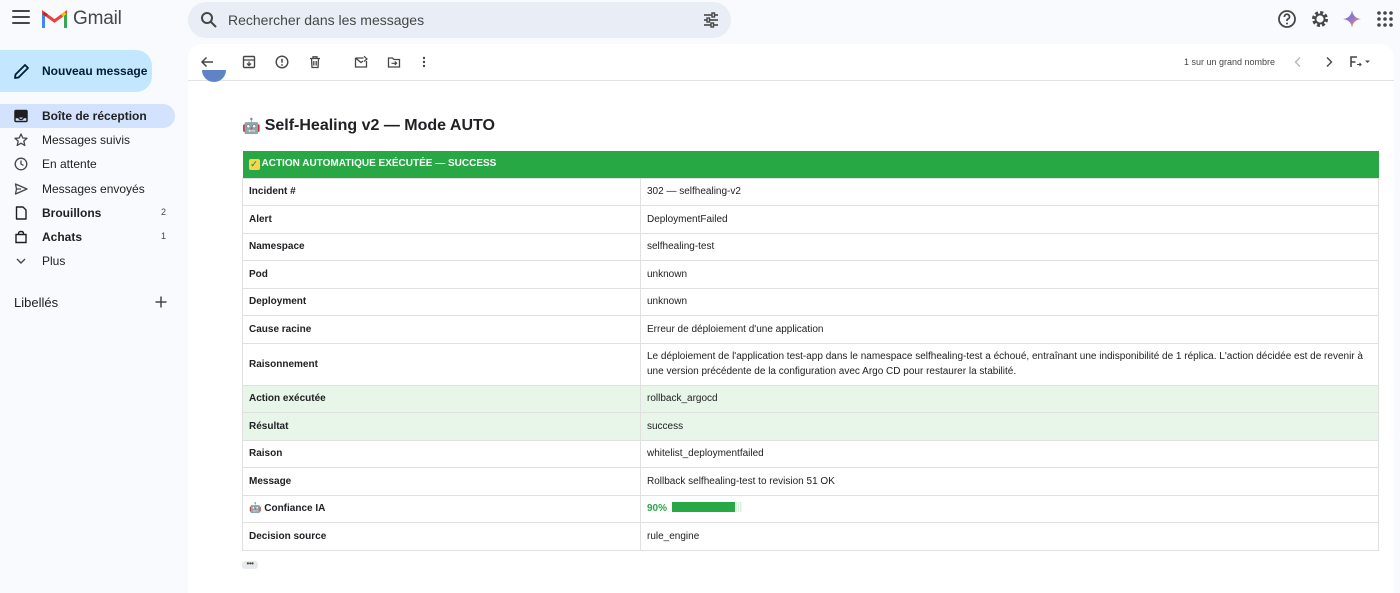 The height and width of the screenshot is (593, 1400). Describe the element at coordinates (93, 188) in the screenshot. I see `sidebar-item-label: Messages envoyés` at that location.